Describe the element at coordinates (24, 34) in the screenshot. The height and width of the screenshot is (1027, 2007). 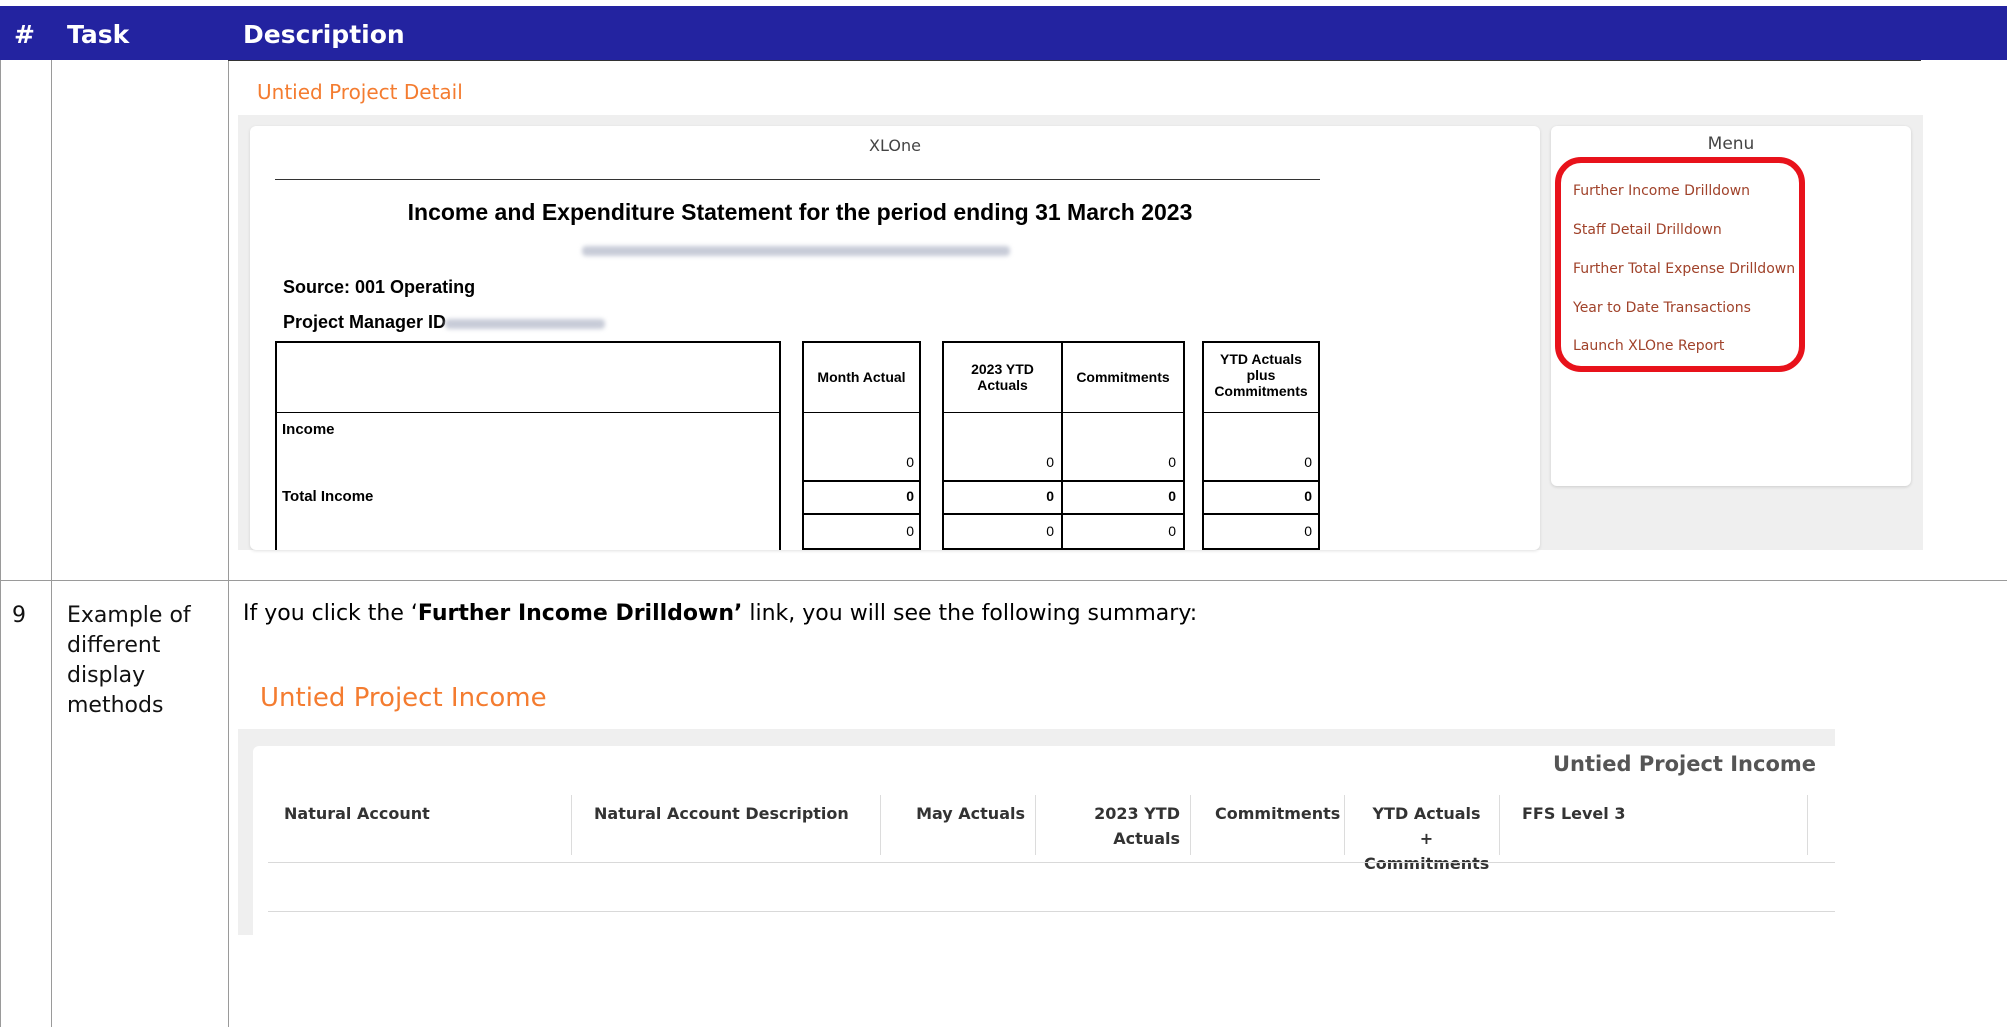
I see `header-number: #` at that location.